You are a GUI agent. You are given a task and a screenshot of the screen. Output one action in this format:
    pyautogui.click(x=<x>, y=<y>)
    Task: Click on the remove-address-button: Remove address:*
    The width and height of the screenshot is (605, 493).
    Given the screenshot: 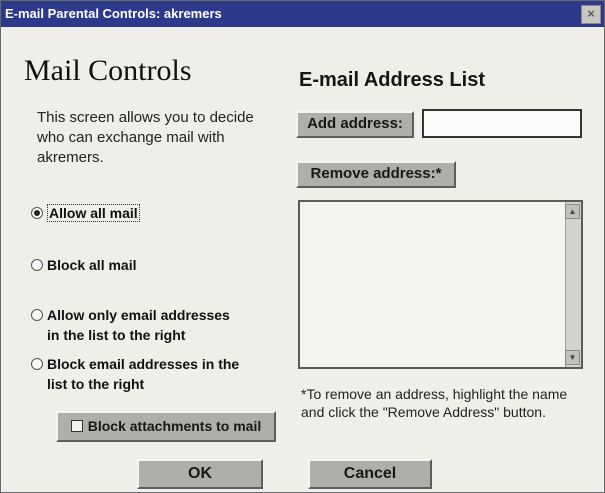 What is the action you would take?
    pyautogui.click(x=376, y=174)
    